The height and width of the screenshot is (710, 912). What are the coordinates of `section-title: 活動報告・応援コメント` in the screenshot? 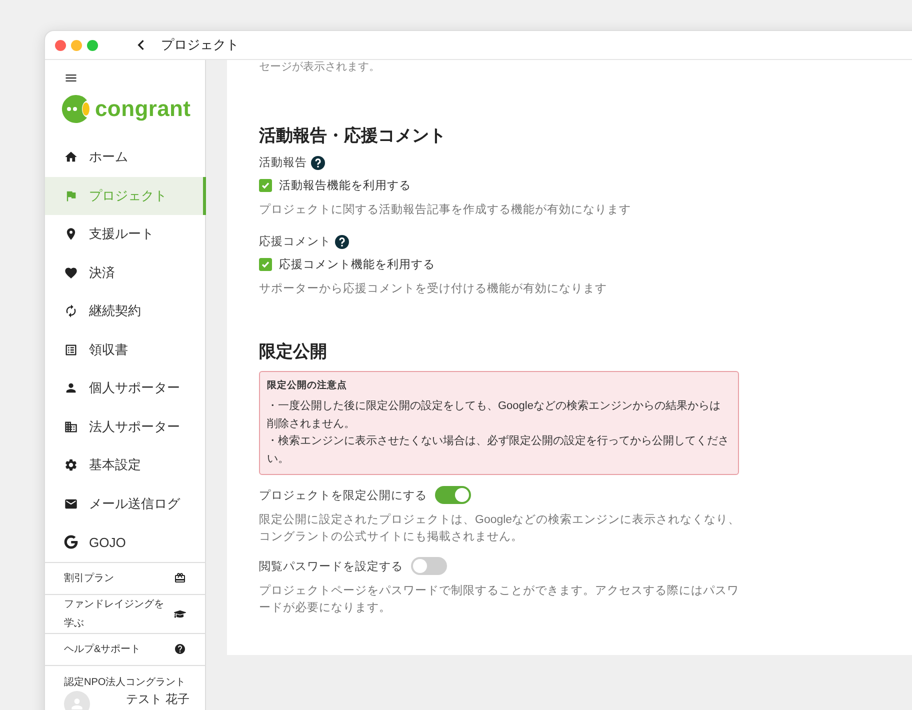 It's located at (353, 136).